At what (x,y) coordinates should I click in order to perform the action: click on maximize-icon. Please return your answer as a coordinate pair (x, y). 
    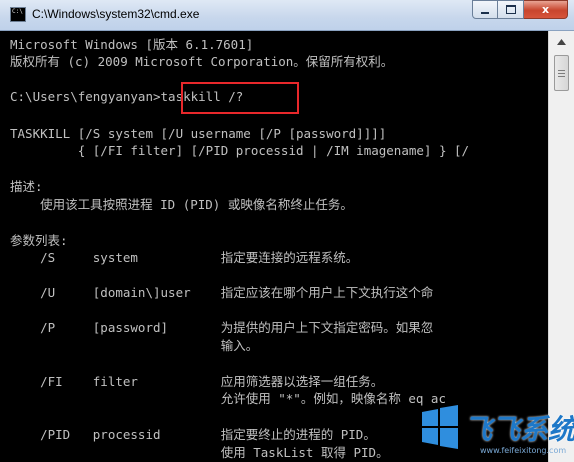
    Looking at the image, I should click on (510, 9).